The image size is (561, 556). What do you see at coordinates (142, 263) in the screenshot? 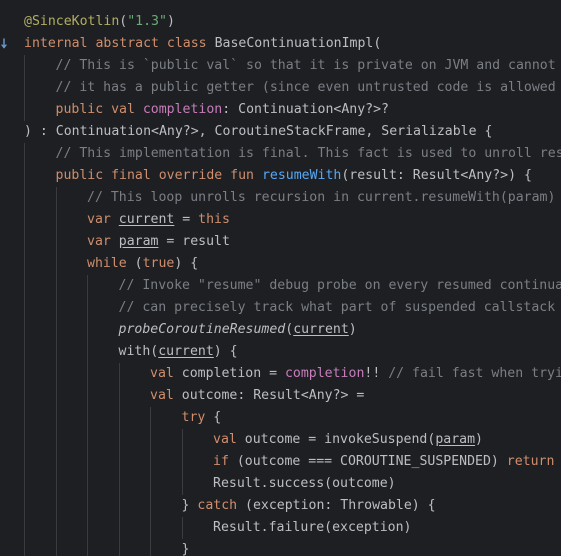
I see `code-line-content: while (true) {` at bounding box center [142, 263].